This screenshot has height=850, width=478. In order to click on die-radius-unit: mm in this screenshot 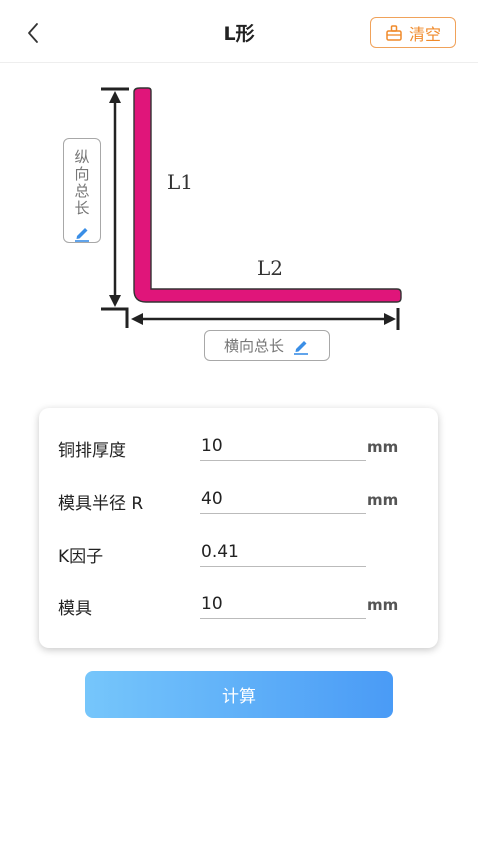, I will do `click(383, 500)`.